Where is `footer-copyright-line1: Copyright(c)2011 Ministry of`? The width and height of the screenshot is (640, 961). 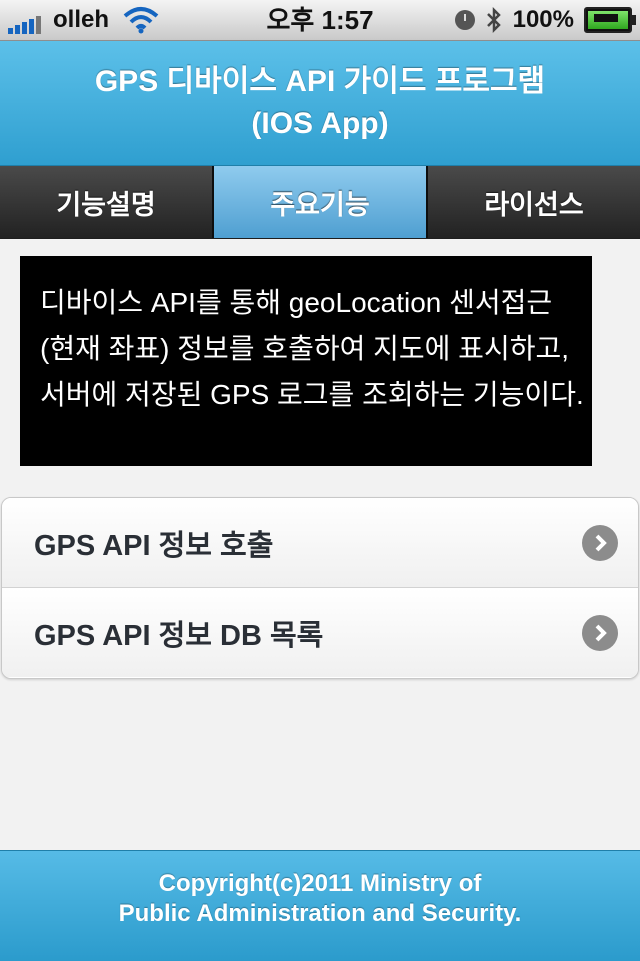
footer-copyright-line1: Copyright(c)2011 Ministry of is located at coordinates (320, 883).